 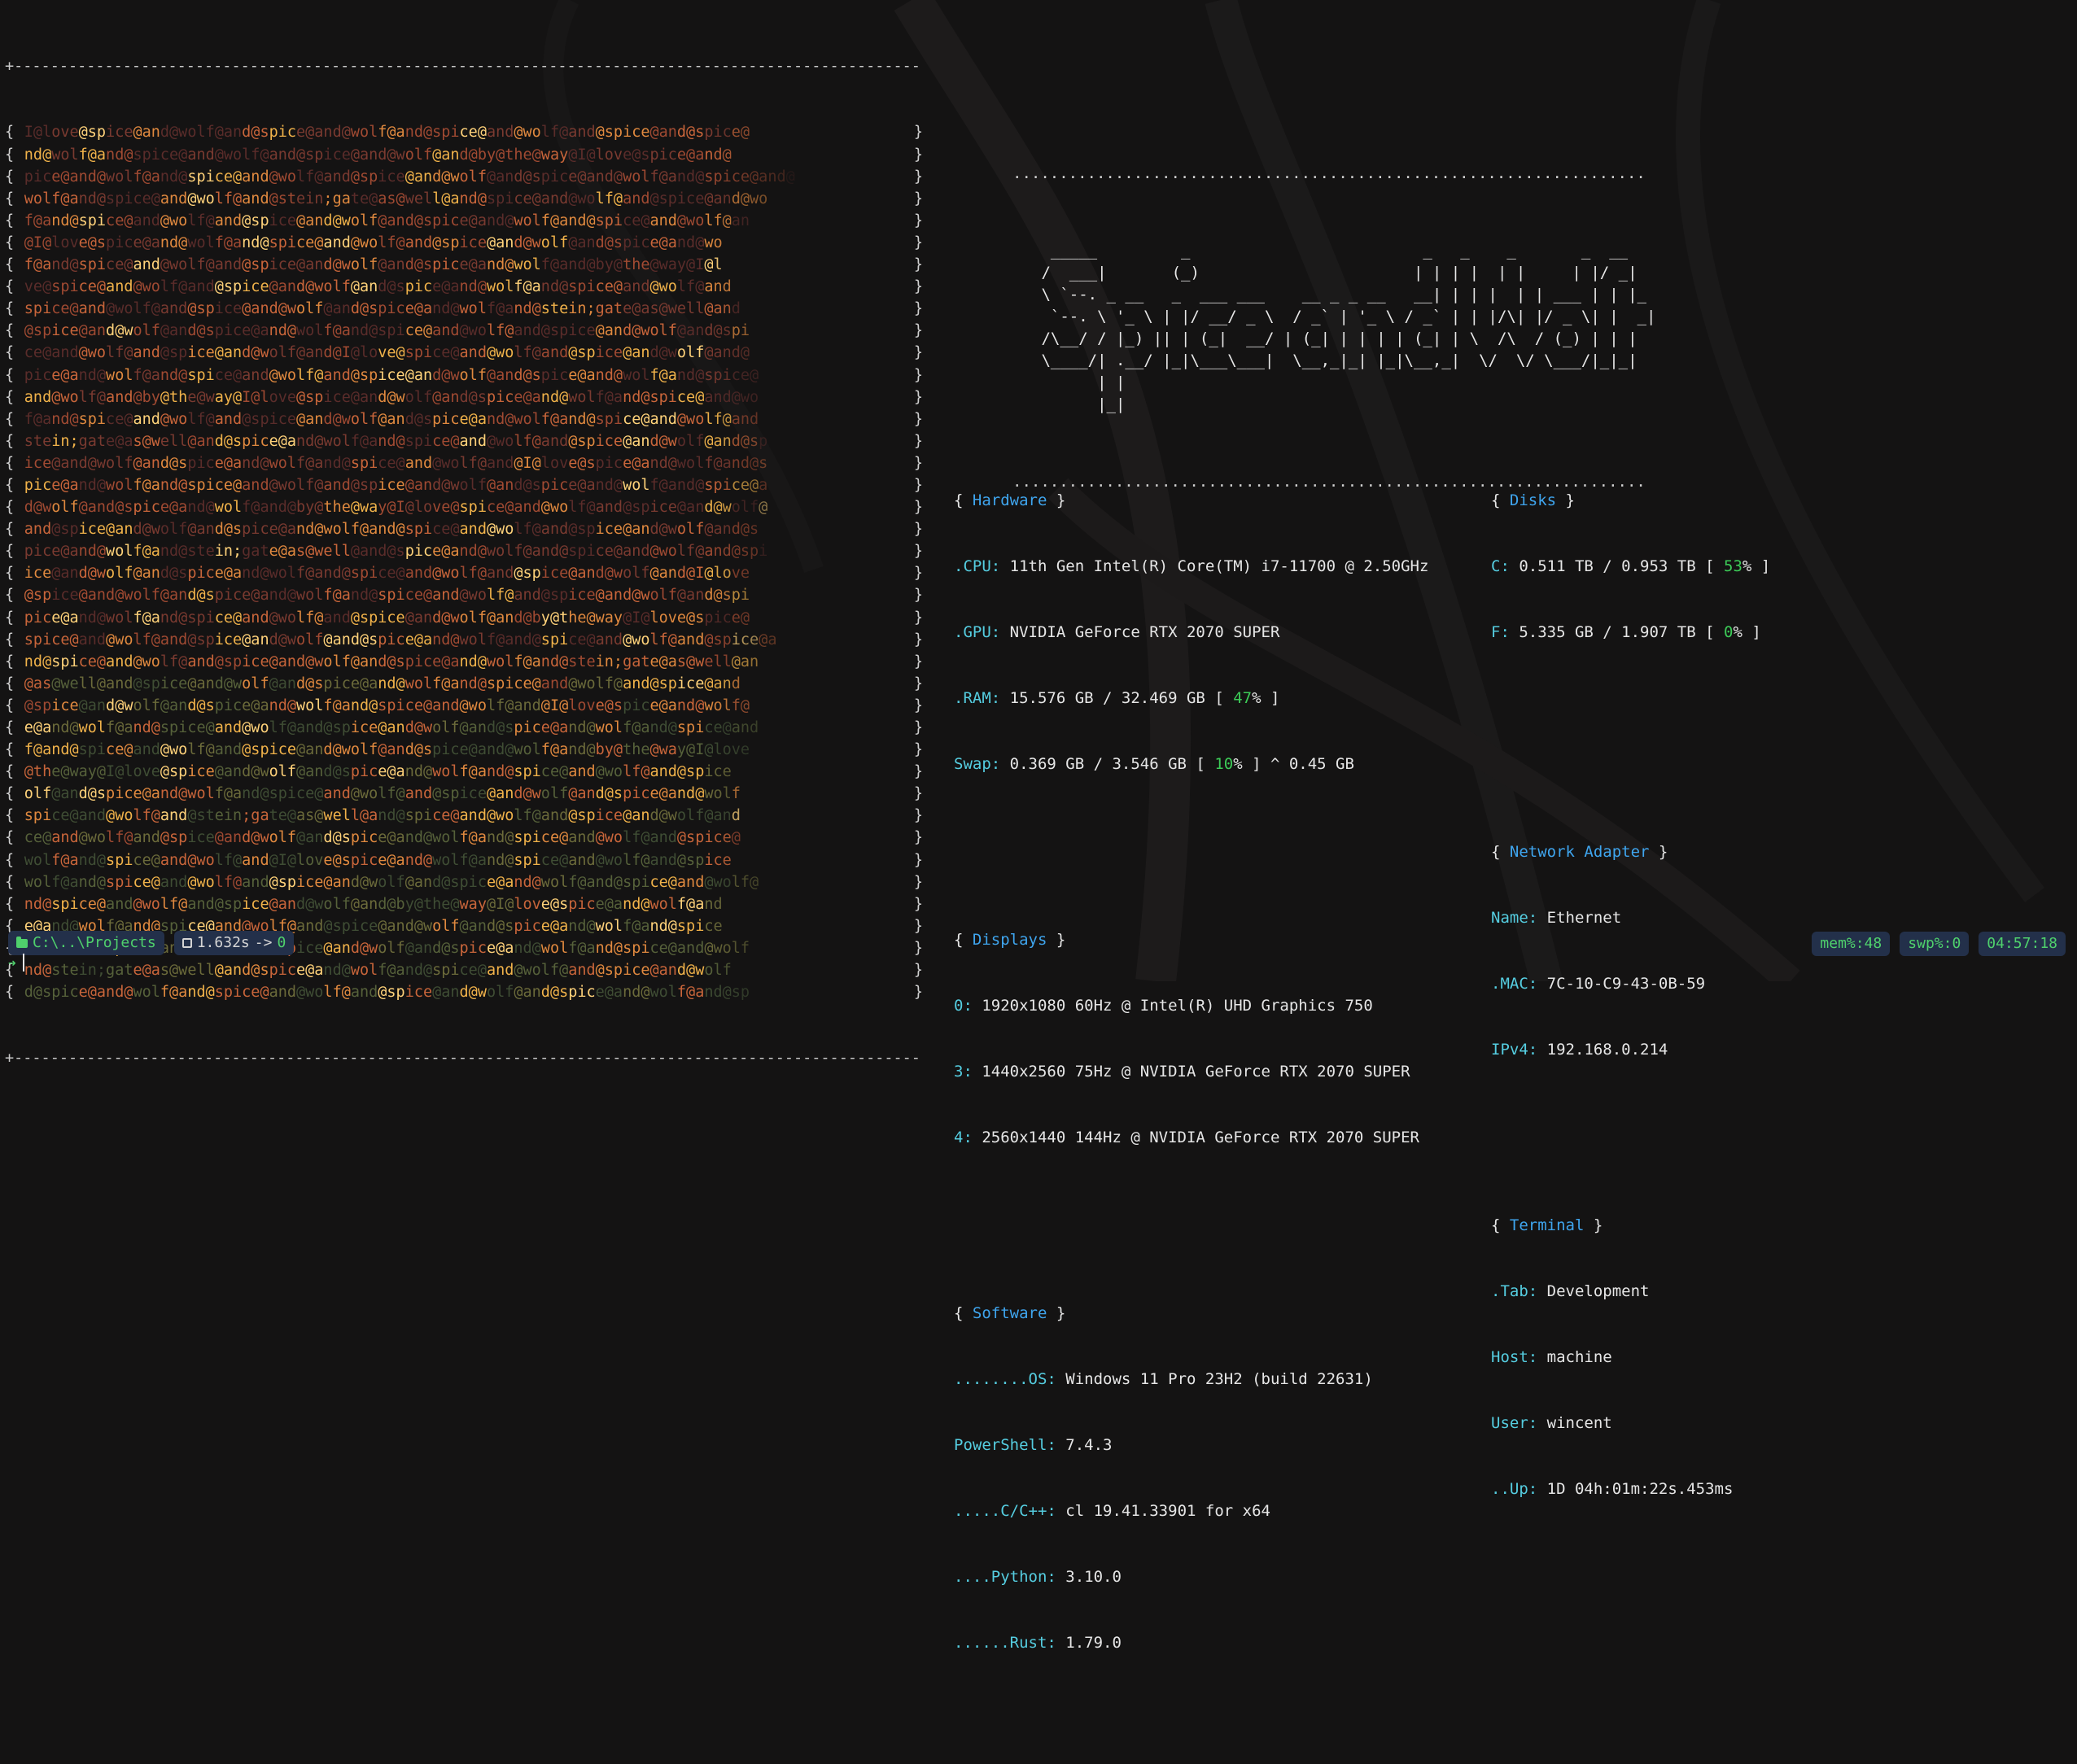 What do you see at coordinates (1293, 764) in the screenshot?
I see `swap-end: % ] ^ 0.45 GB` at bounding box center [1293, 764].